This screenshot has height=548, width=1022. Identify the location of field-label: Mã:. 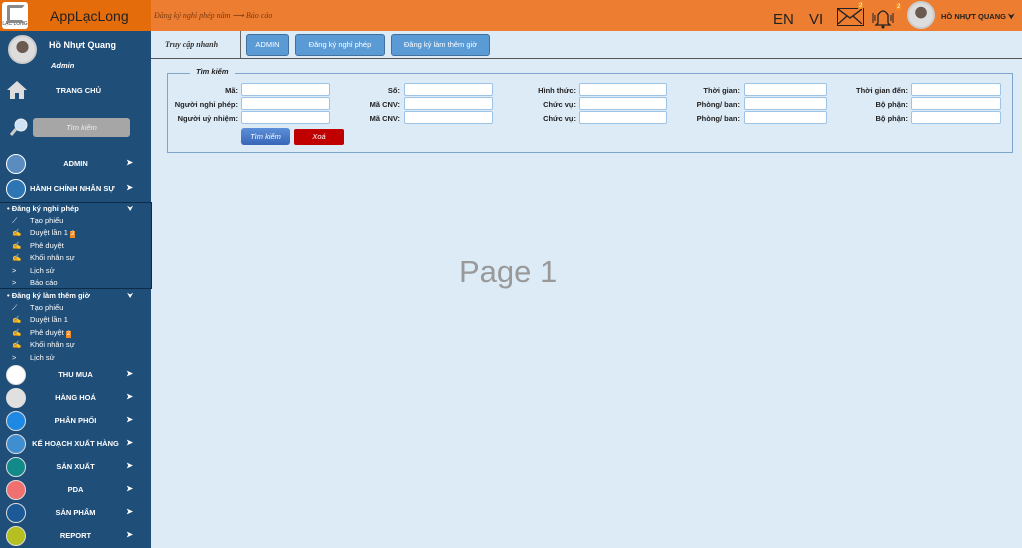
(231, 90).